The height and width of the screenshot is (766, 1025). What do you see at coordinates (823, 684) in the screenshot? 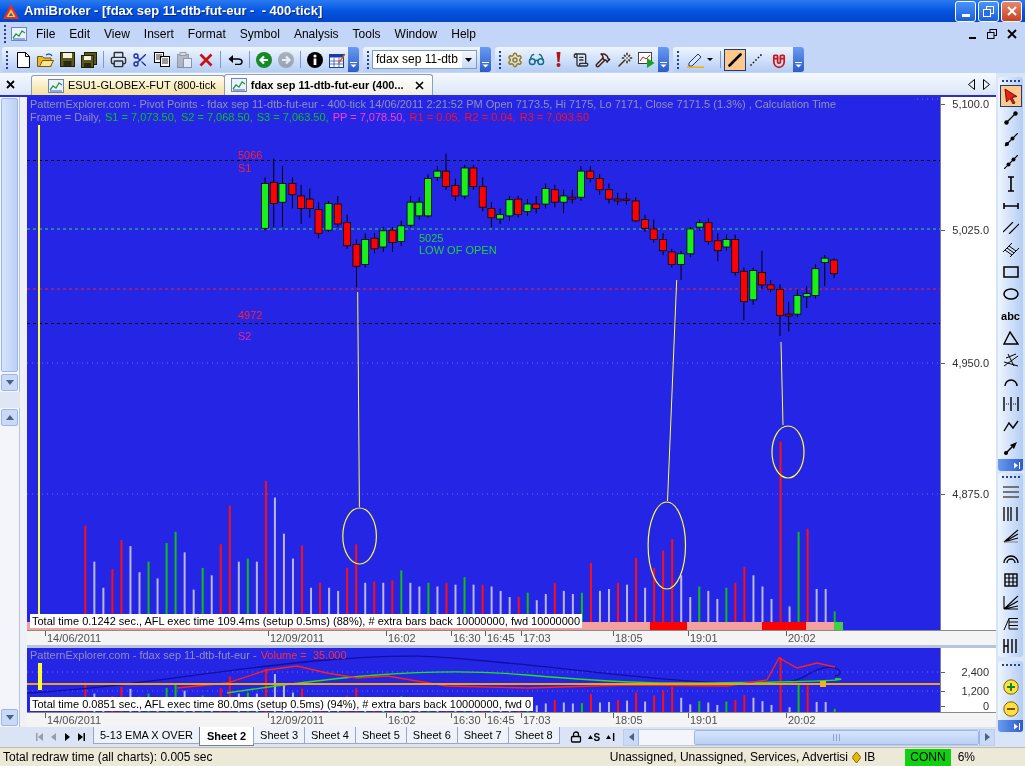
I see `marker-square` at bounding box center [823, 684].